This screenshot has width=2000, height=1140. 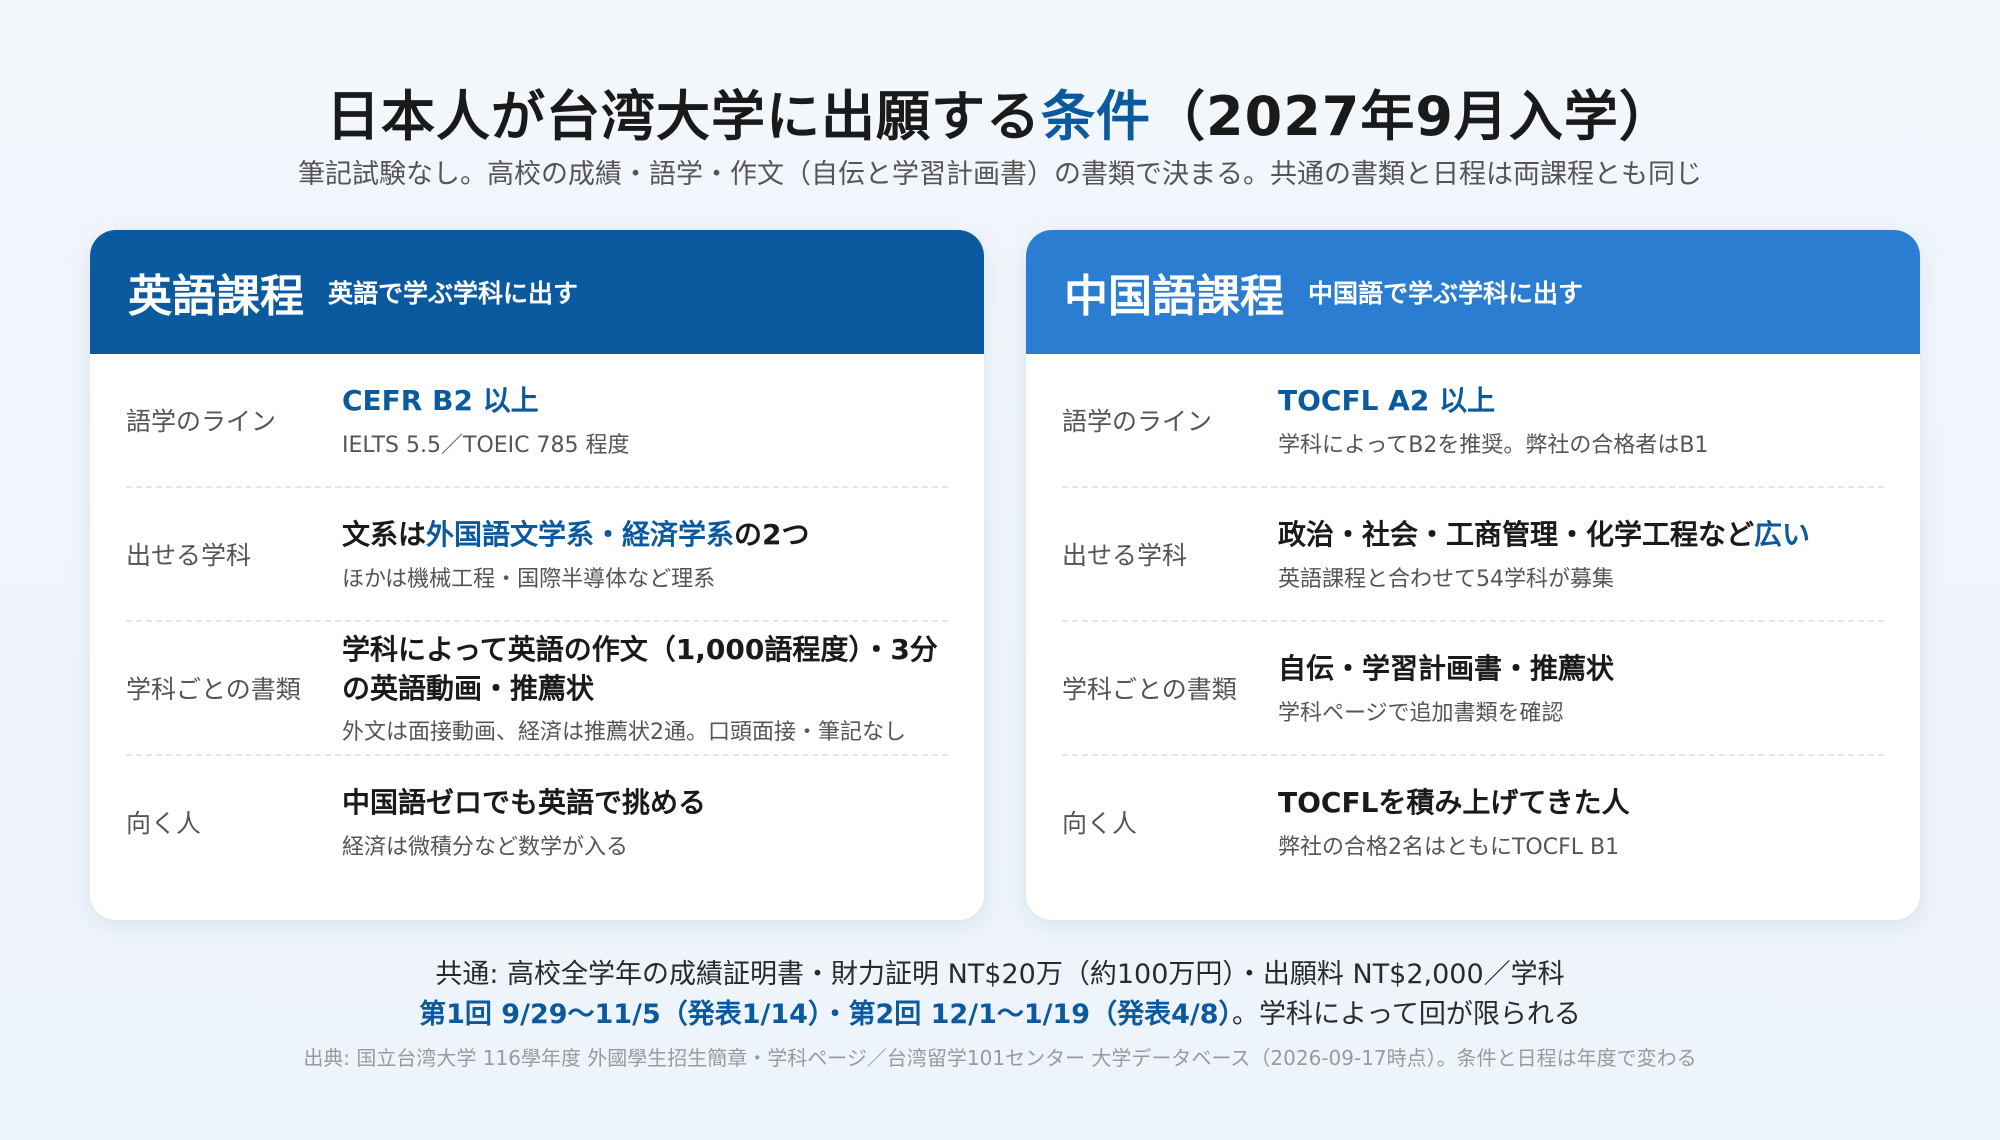 I want to click on card-header: 中国語課程 中国語で学ぶ学科に出す, so click(x=1473, y=292).